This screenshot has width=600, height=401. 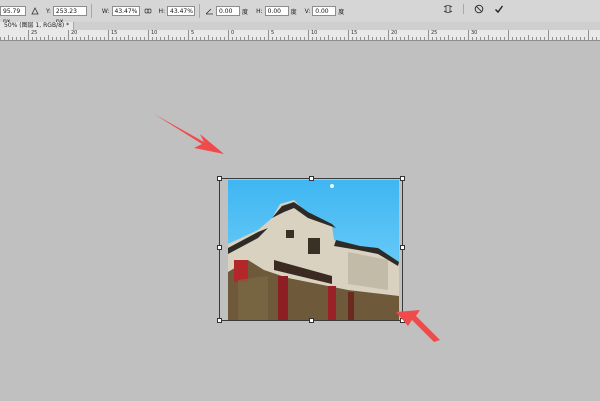 What do you see at coordinates (402, 178) in the screenshot?
I see `transform-handle-top-right` at bounding box center [402, 178].